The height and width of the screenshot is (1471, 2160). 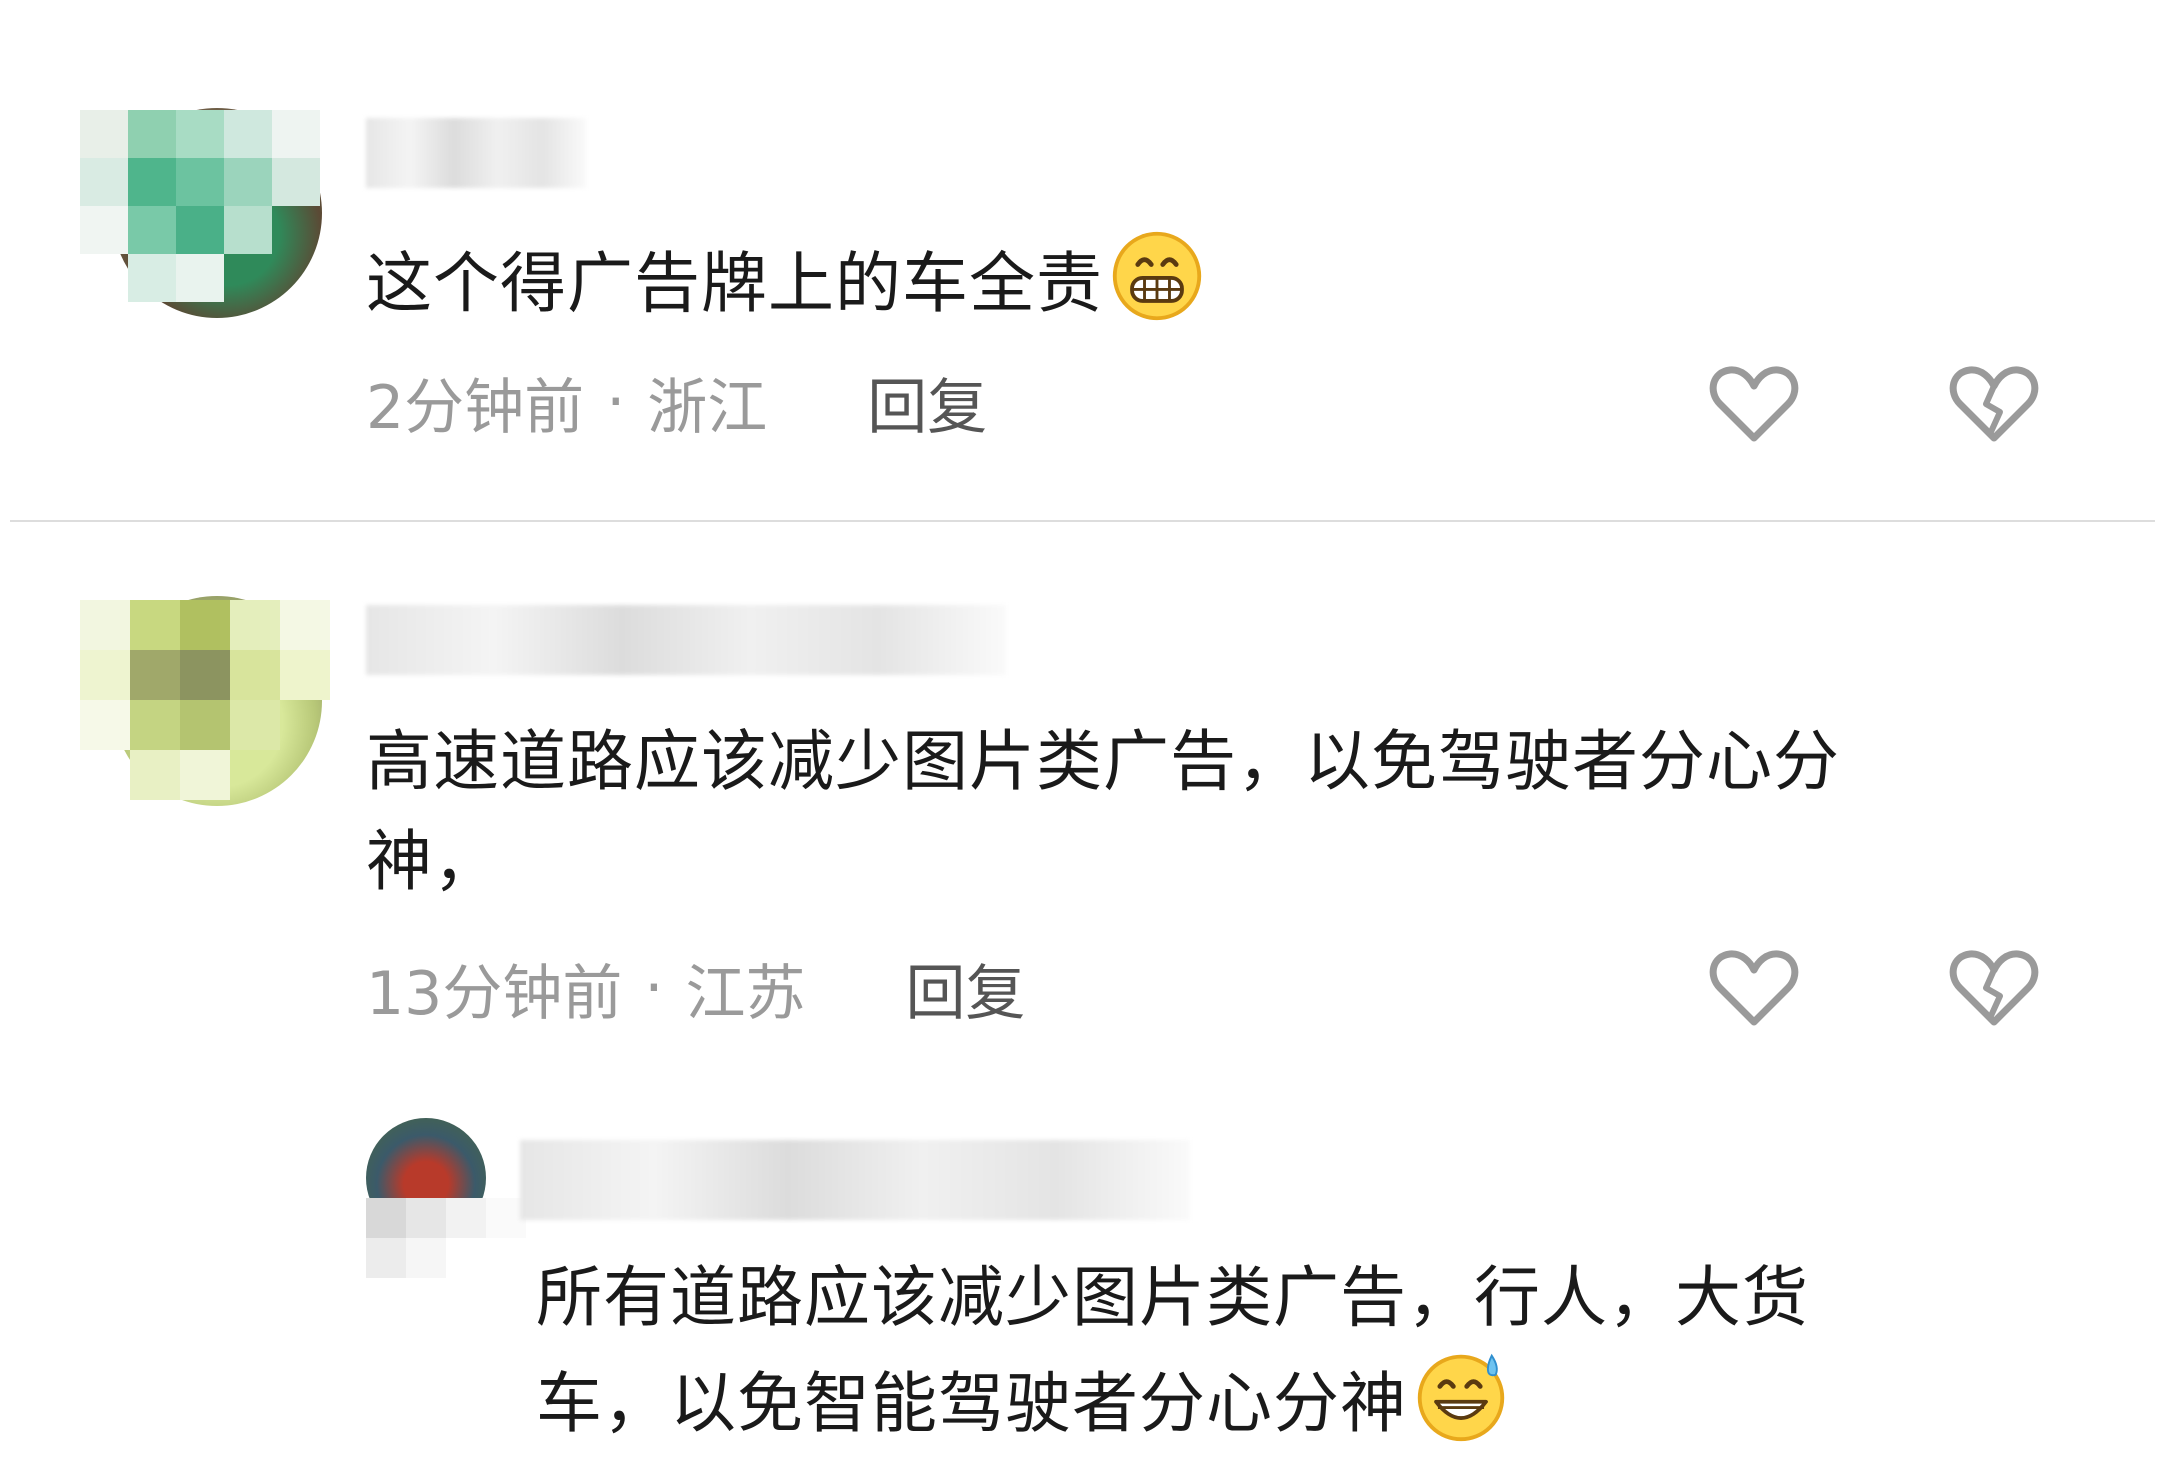 What do you see at coordinates (1082, 521) in the screenshot?
I see `divider` at bounding box center [1082, 521].